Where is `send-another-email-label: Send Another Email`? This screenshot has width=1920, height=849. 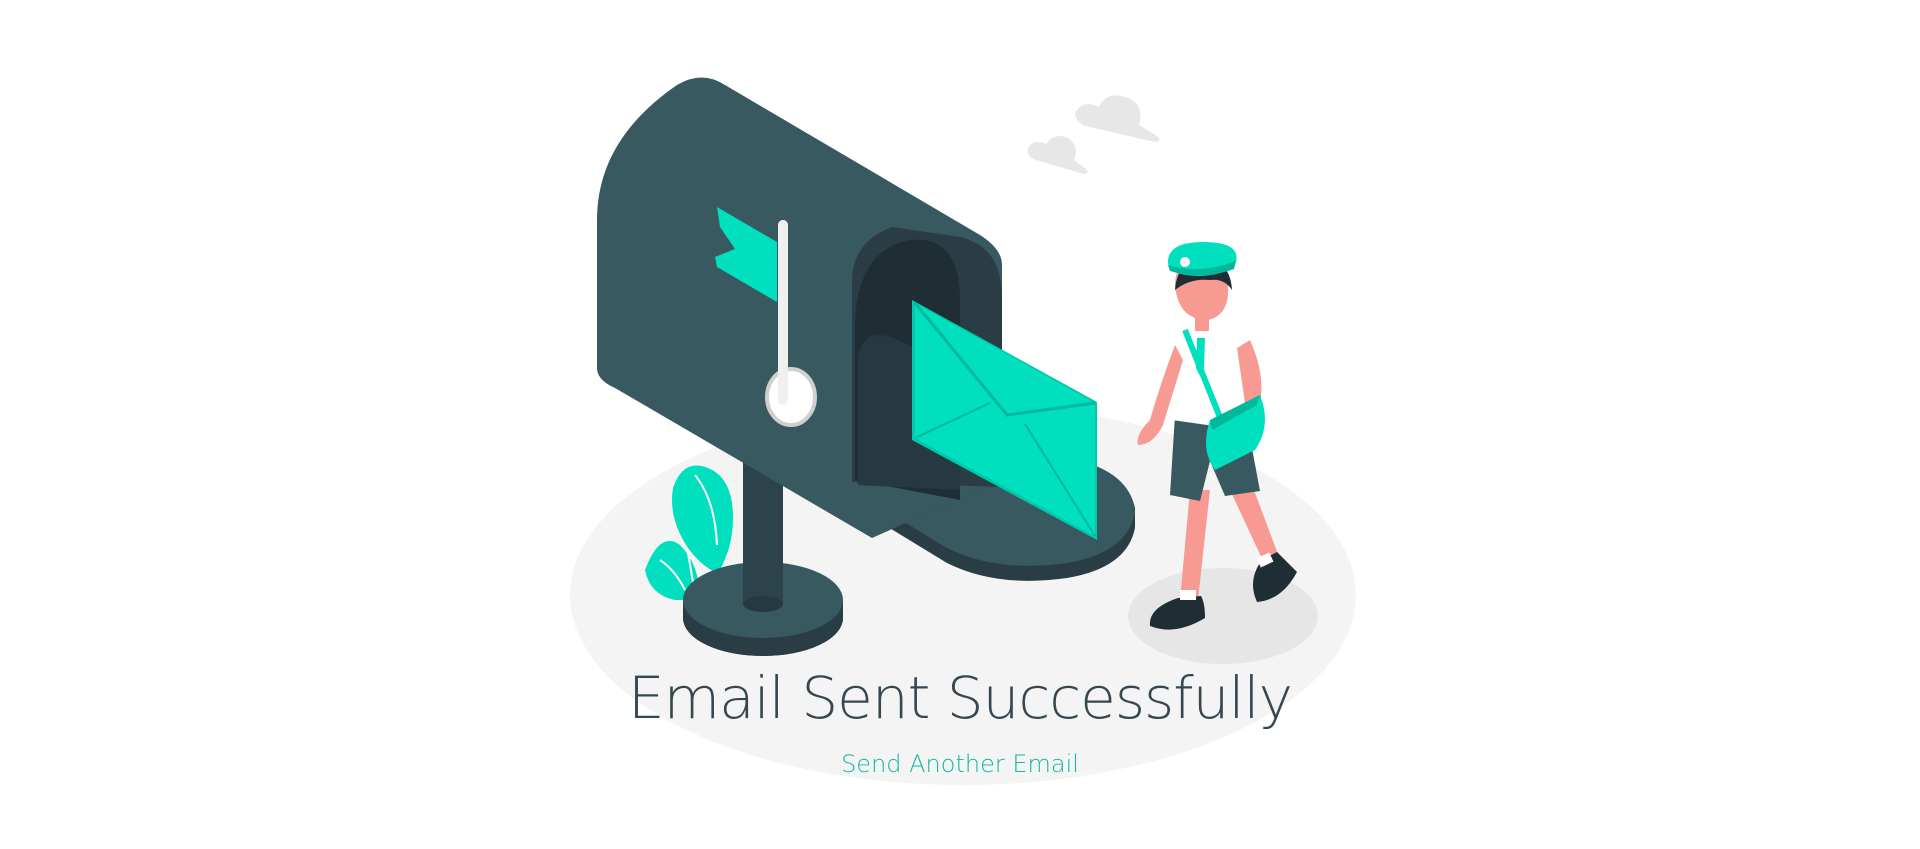
send-another-email-label: Send Another Email is located at coordinates (960, 764).